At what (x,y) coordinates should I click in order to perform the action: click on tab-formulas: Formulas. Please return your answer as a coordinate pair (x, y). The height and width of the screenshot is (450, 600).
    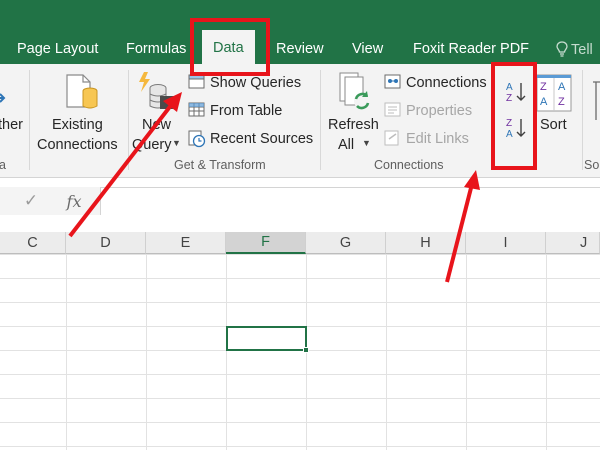
    Looking at the image, I should click on (156, 49).